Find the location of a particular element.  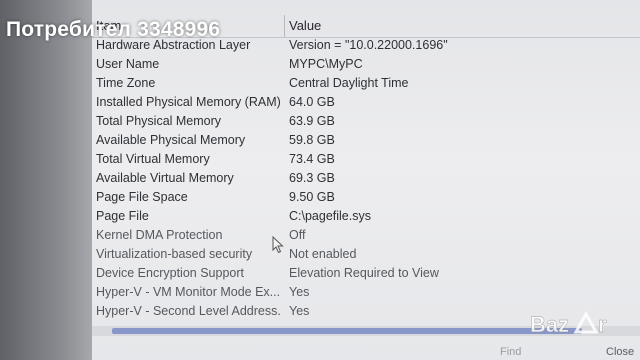

row-value: Central Daylight Time is located at coordinates (349, 83).